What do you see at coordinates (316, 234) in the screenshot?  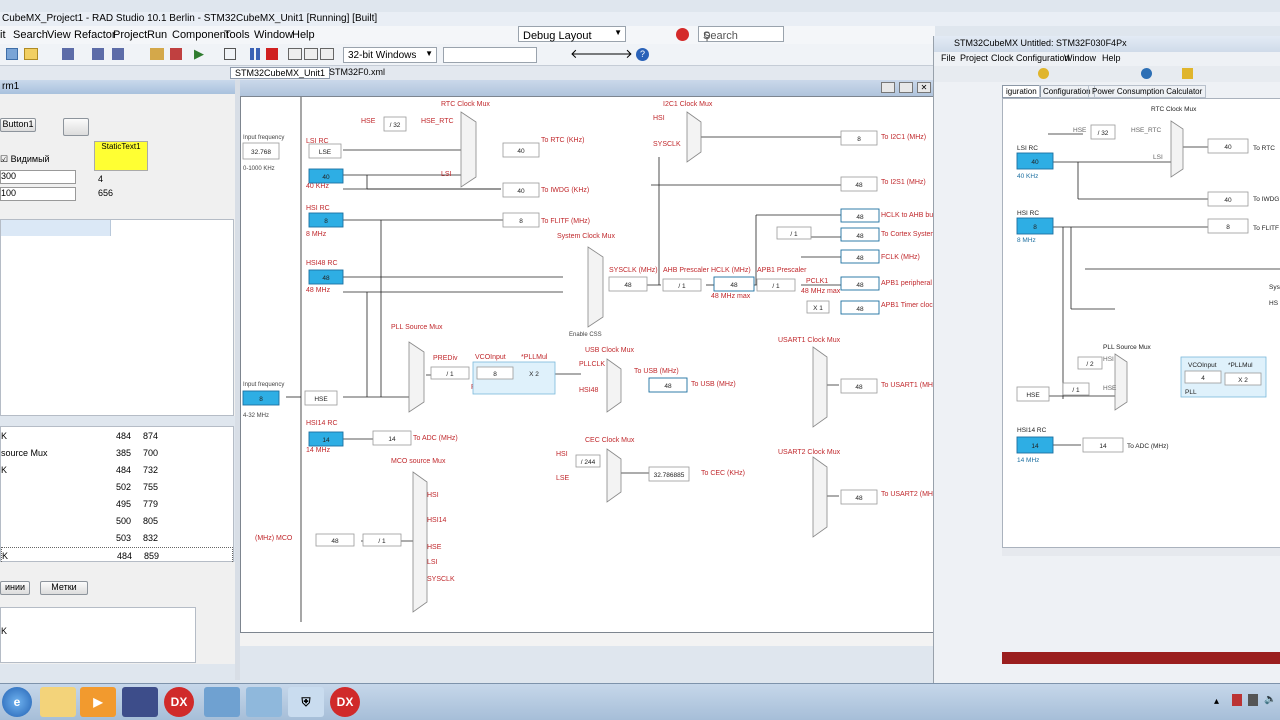 I see `label-hsi-mhz: 8 MHz` at bounding box center [316, 234].